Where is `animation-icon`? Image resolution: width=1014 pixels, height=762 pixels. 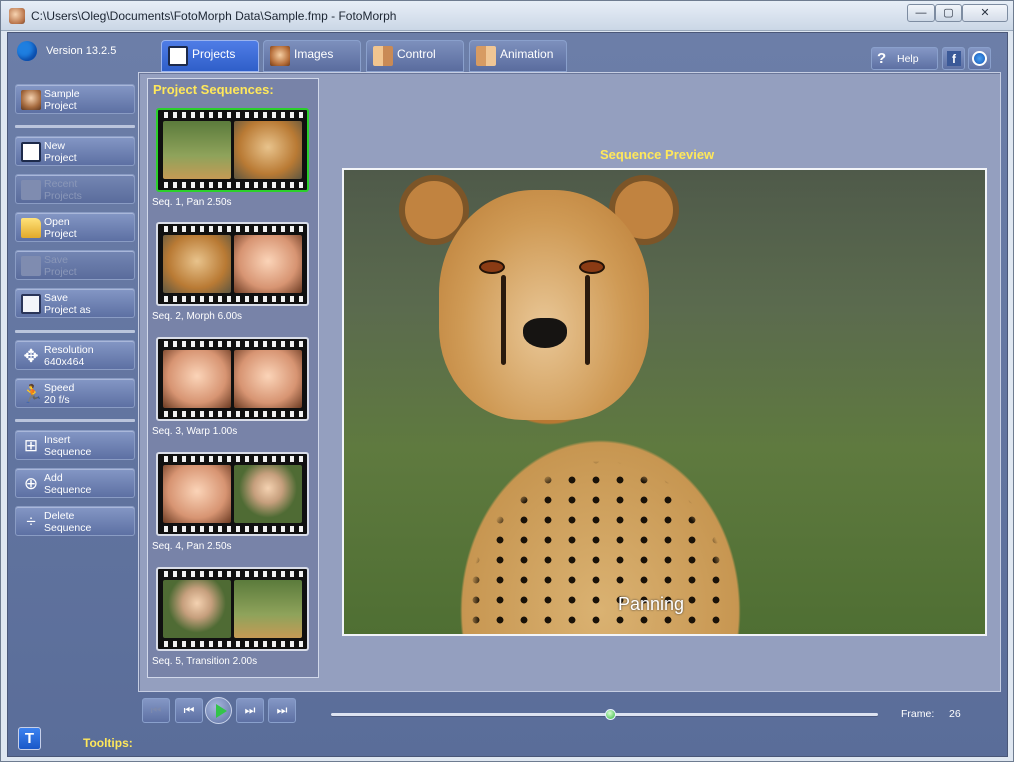
animation-icon is located at coordinates (486, 56).